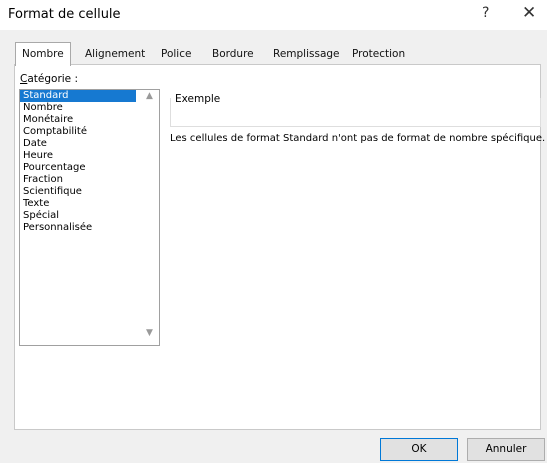 The image size is (547, 463). I want to click on category-item-fraction: Fraction, so click(89, 180).